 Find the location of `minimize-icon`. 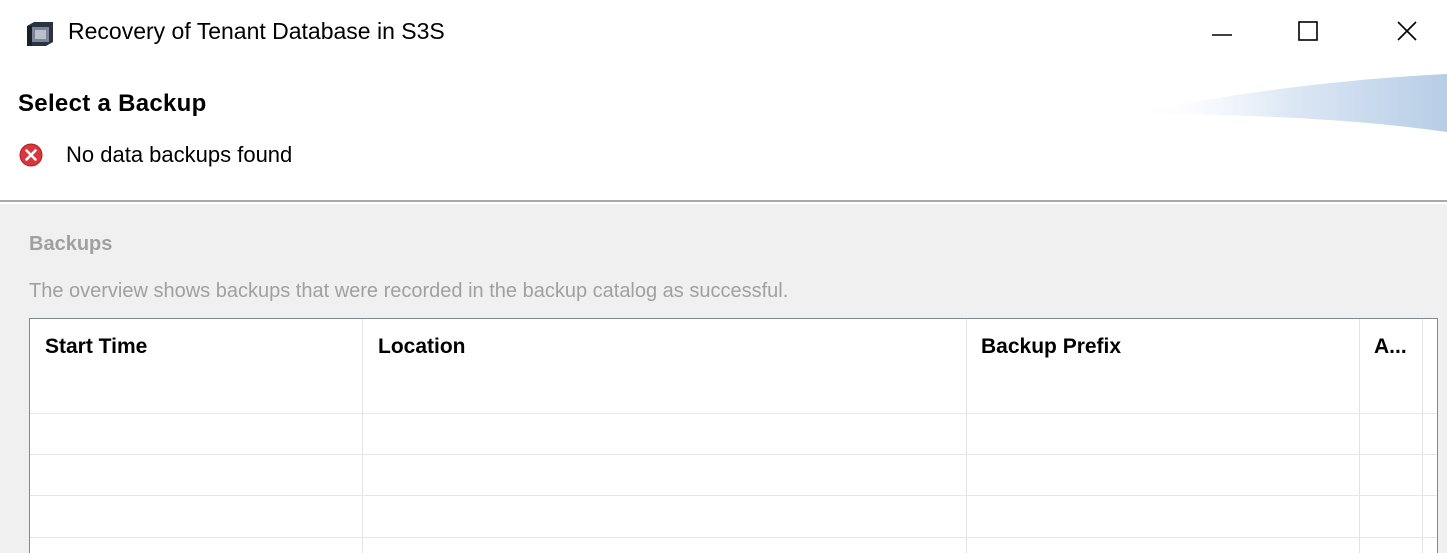

minimize-icon is located at coordinates (1222, 33).